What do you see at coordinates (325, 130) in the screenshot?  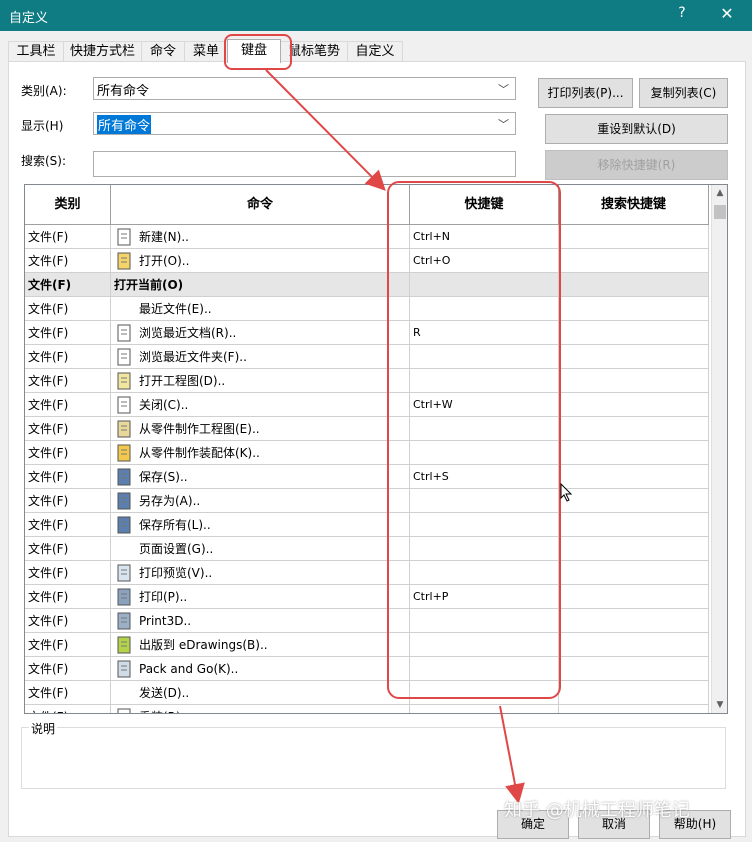 I see `arrow-to-shortcut-column` at bounding box center [325, 130].